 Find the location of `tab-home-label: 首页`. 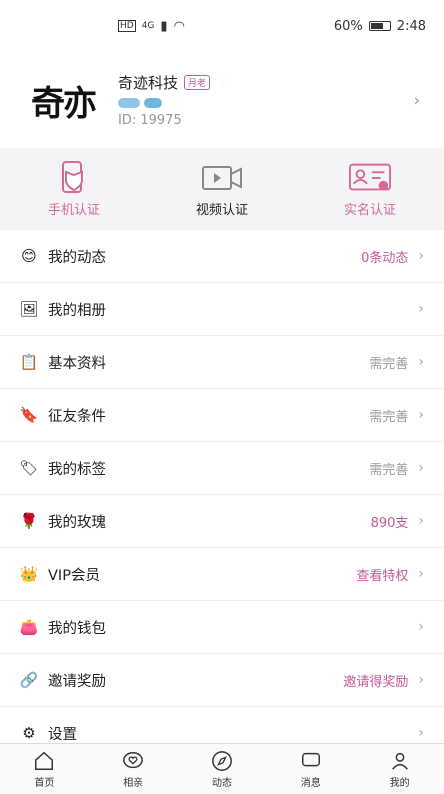

tab-home-label: 首页 is located at coordinates (44, 783).